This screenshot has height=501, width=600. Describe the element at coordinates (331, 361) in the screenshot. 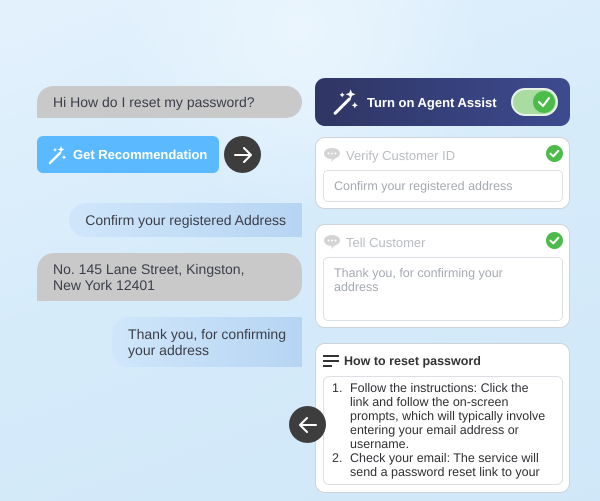

I see `menu-lines-icon` at that location.